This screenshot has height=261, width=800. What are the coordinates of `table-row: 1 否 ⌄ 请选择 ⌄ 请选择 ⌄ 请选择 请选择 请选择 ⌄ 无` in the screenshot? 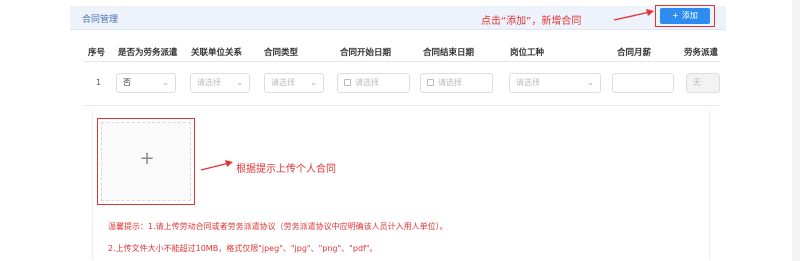 It's located at (402, 84).